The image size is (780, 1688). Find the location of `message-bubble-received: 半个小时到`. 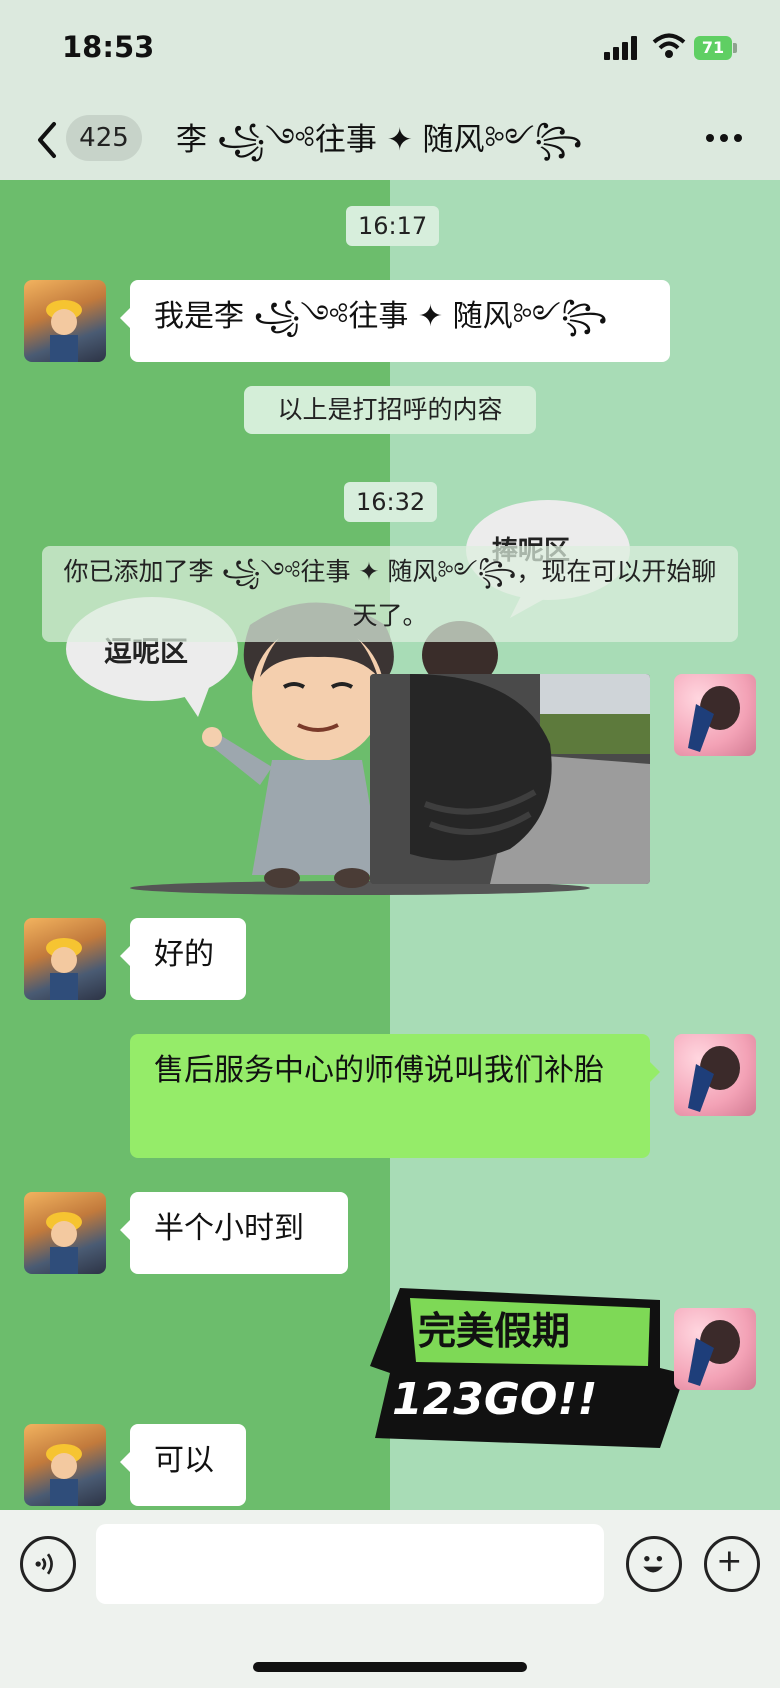

message-bubble-received: 半个小时到 is located at coordinates (234, 1233).